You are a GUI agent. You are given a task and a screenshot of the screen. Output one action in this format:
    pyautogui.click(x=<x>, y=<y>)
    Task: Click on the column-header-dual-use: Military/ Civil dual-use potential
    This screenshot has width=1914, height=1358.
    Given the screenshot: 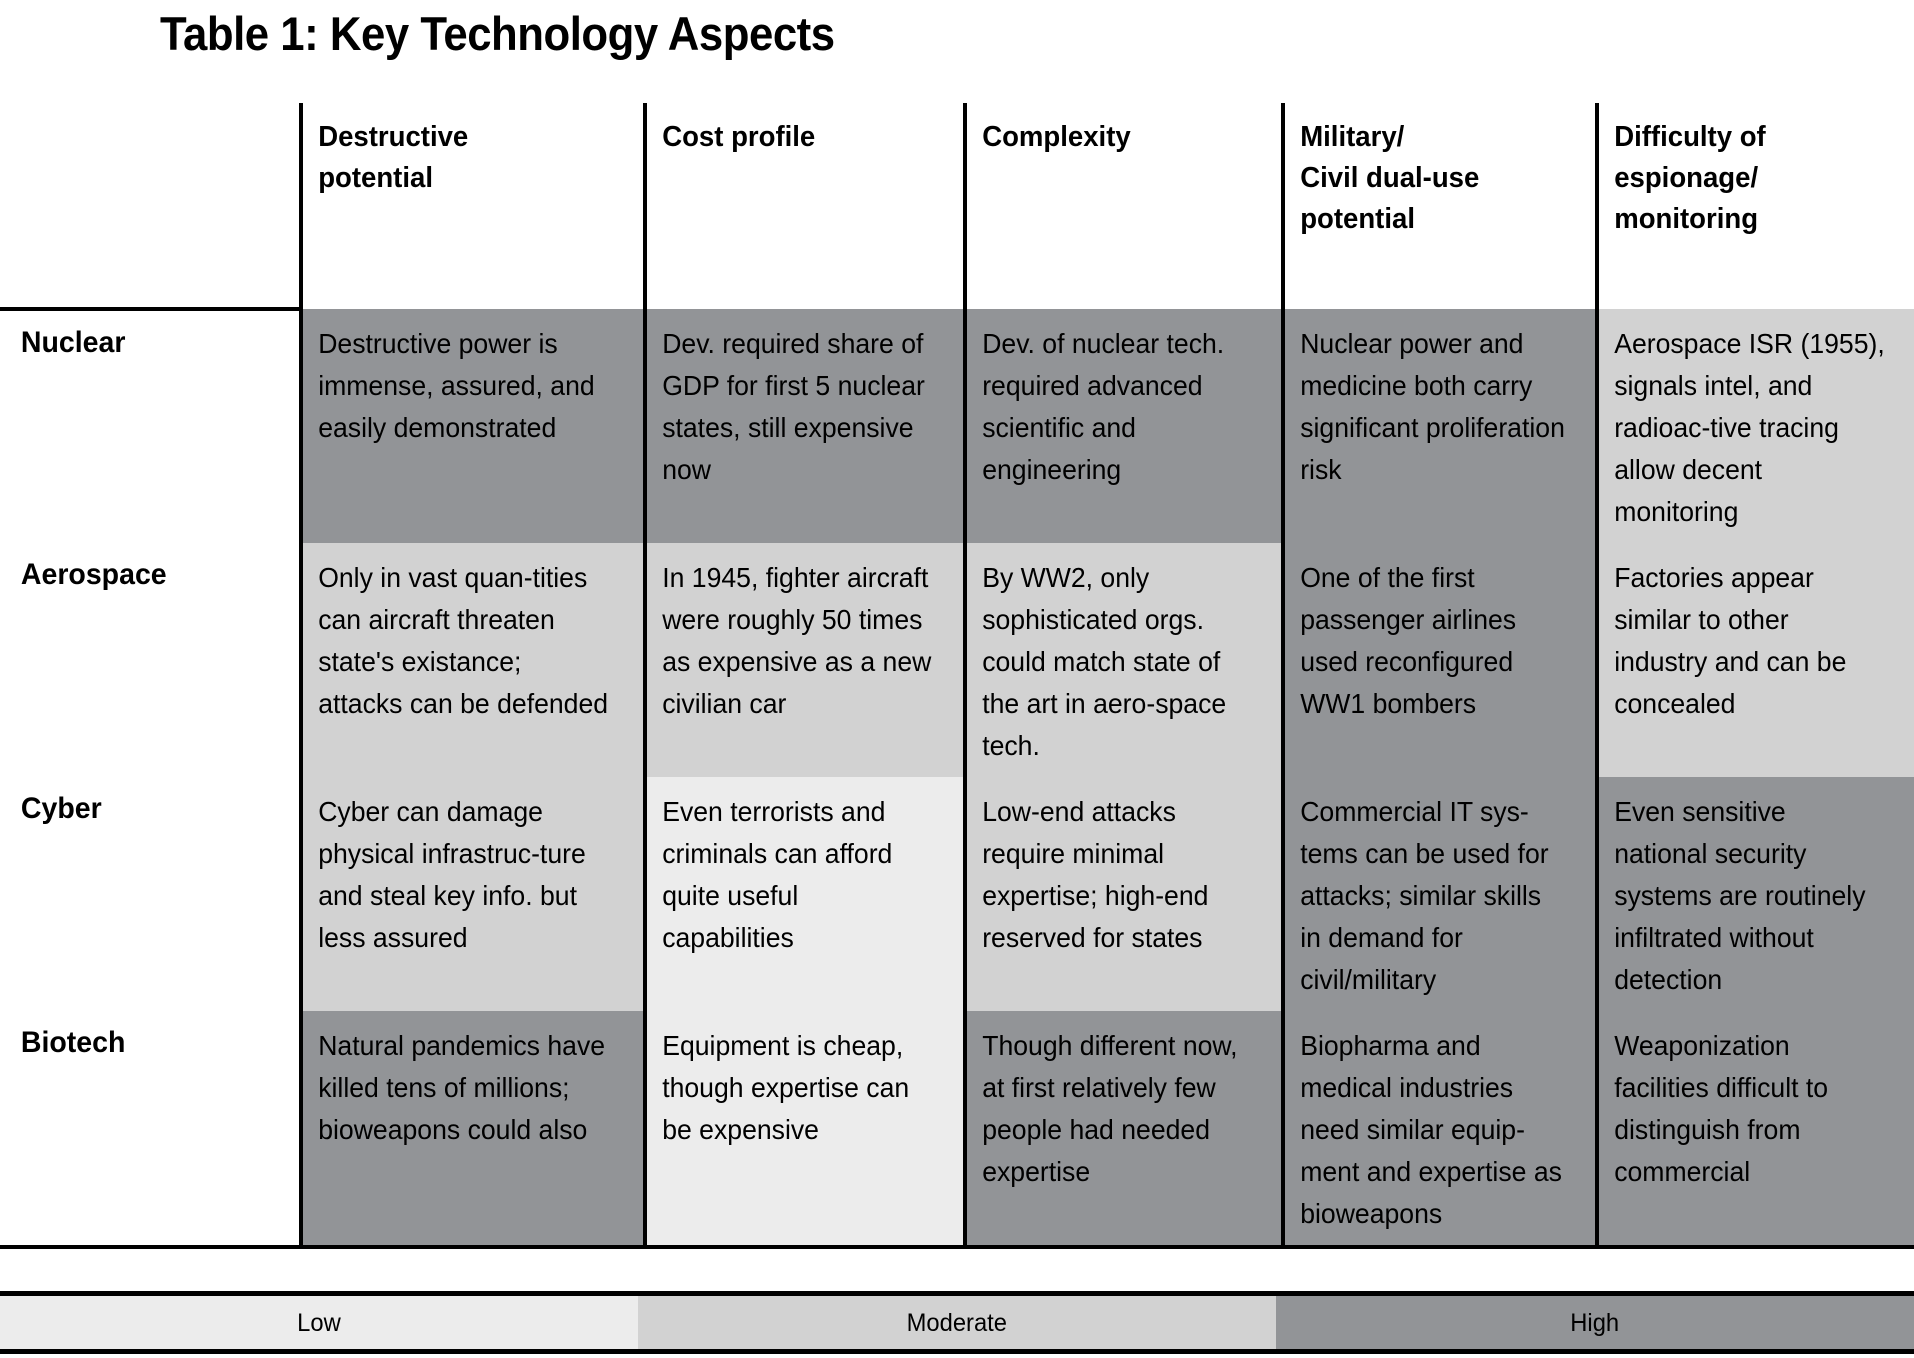 What is the action you would take?
    pyautogui.click(x=1439, y=206)
    